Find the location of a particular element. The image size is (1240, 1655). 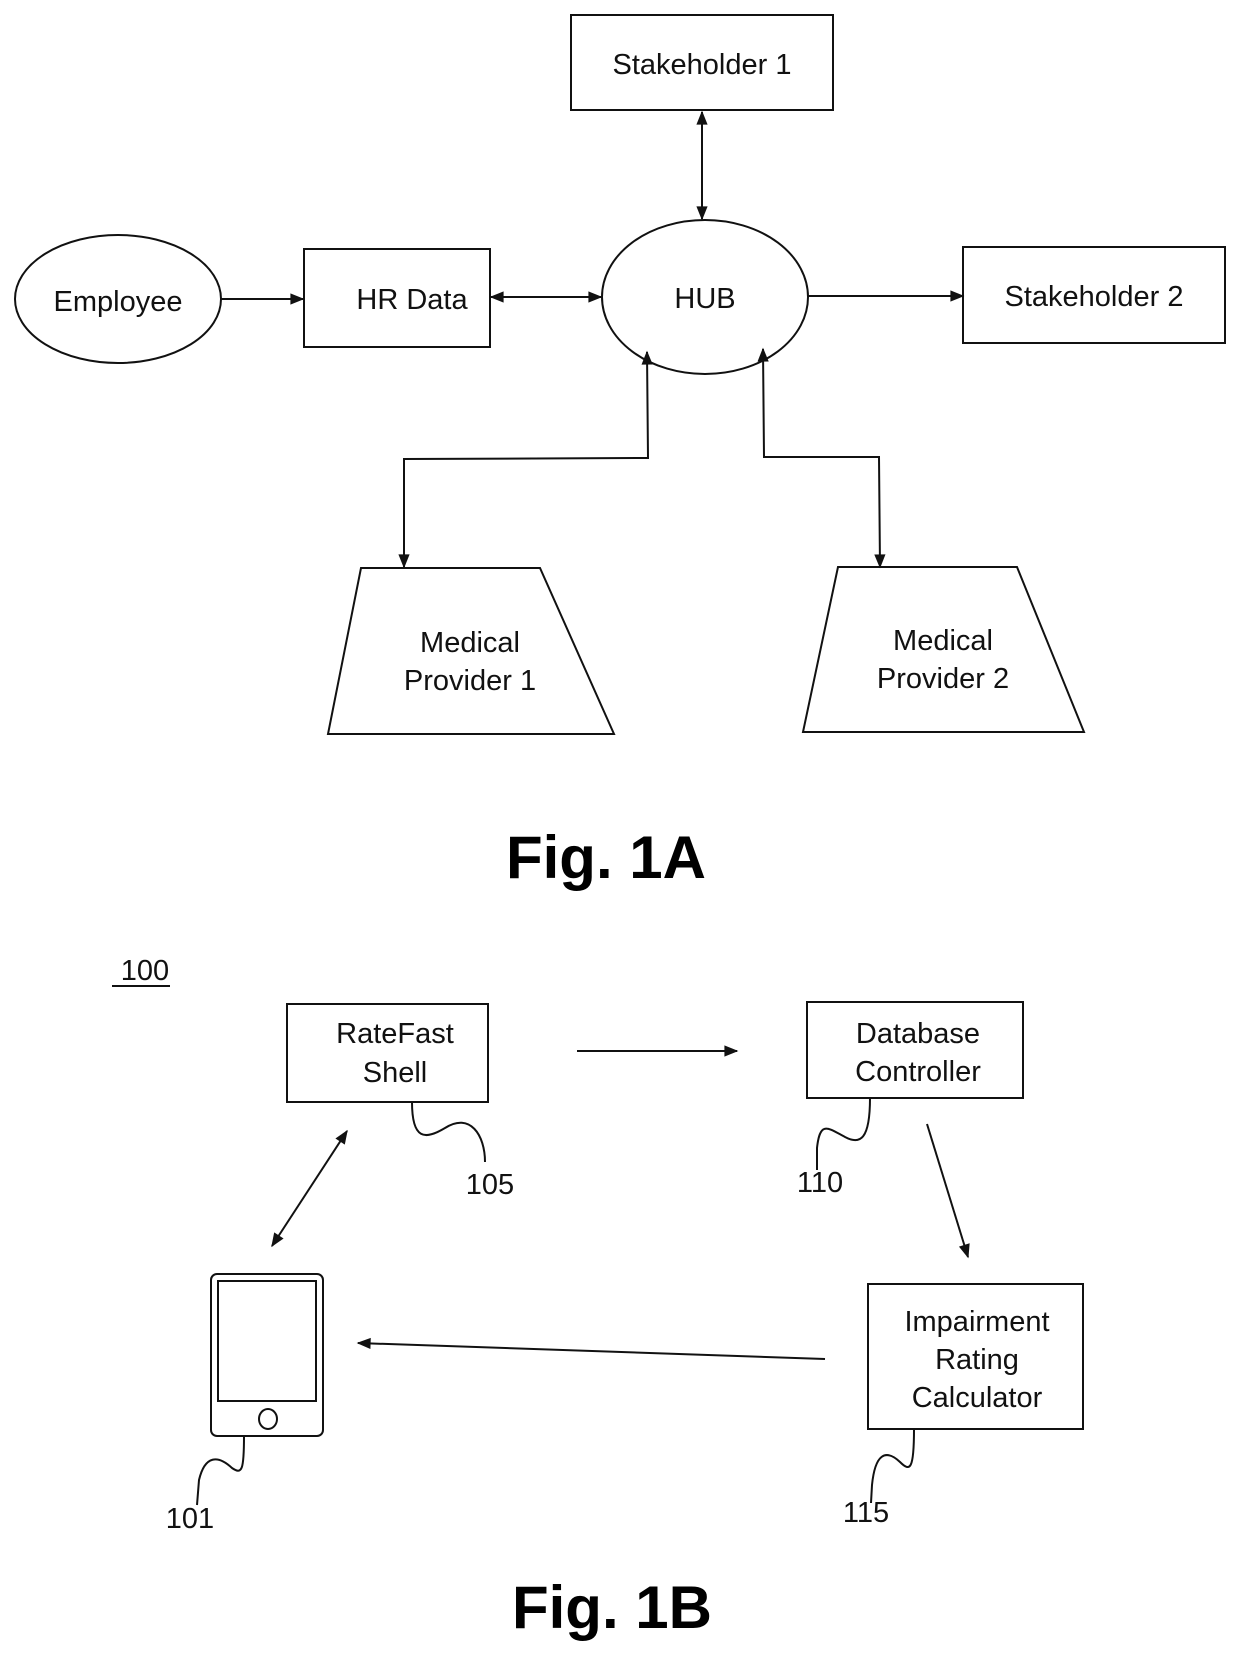

hub-node: HUB is located at coordinates (705, 297).